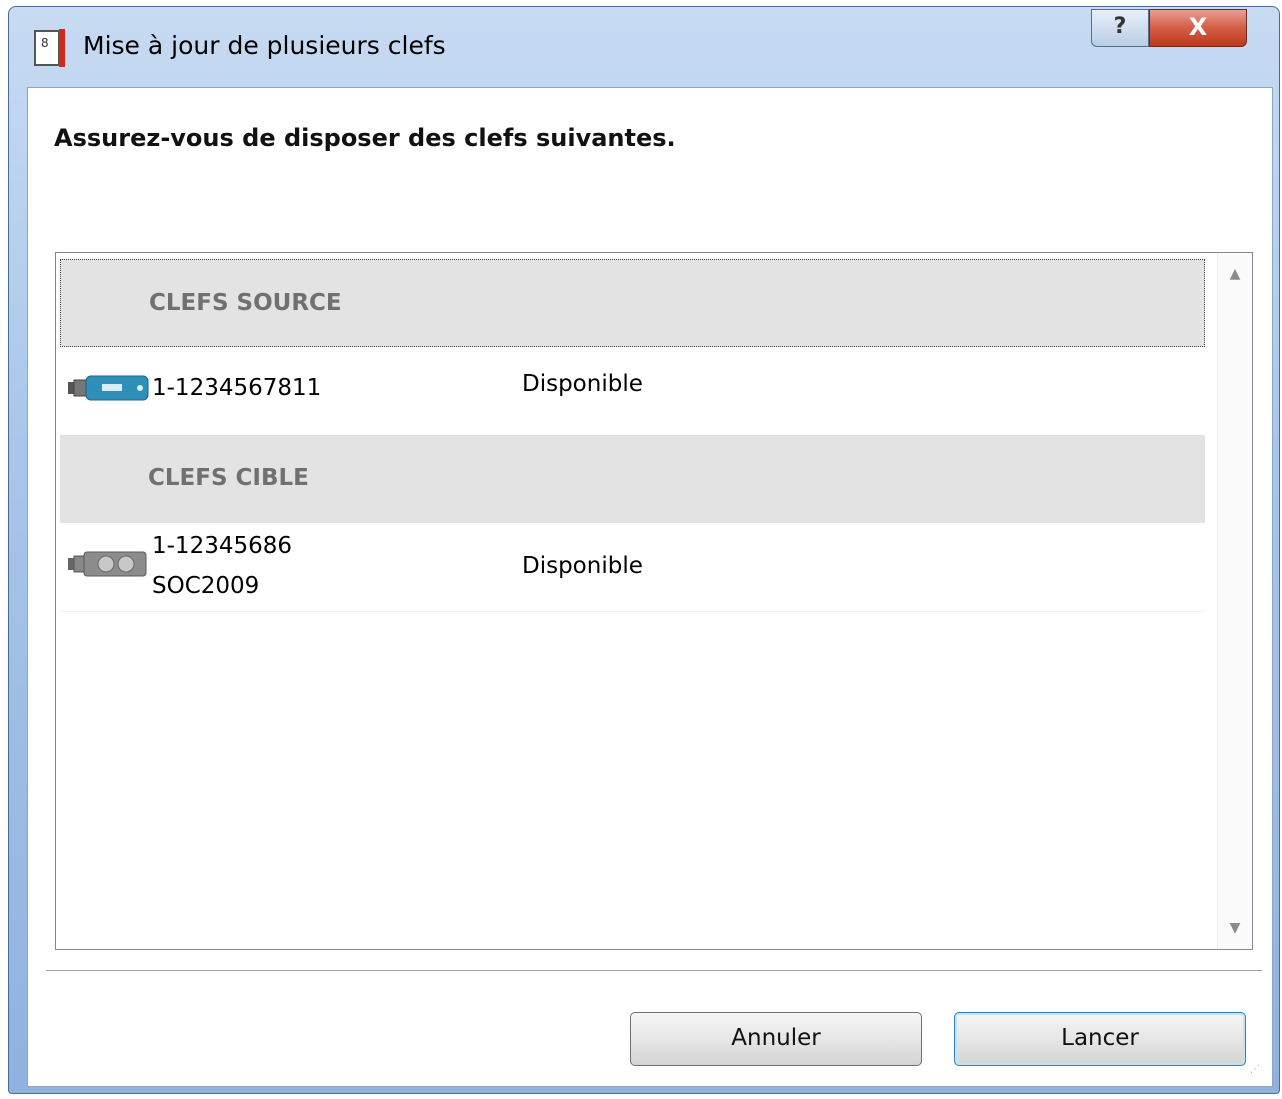  I want to click on title-bar: 8 Mise à jour de plusieurs clefs ? X, so click(644, 47).